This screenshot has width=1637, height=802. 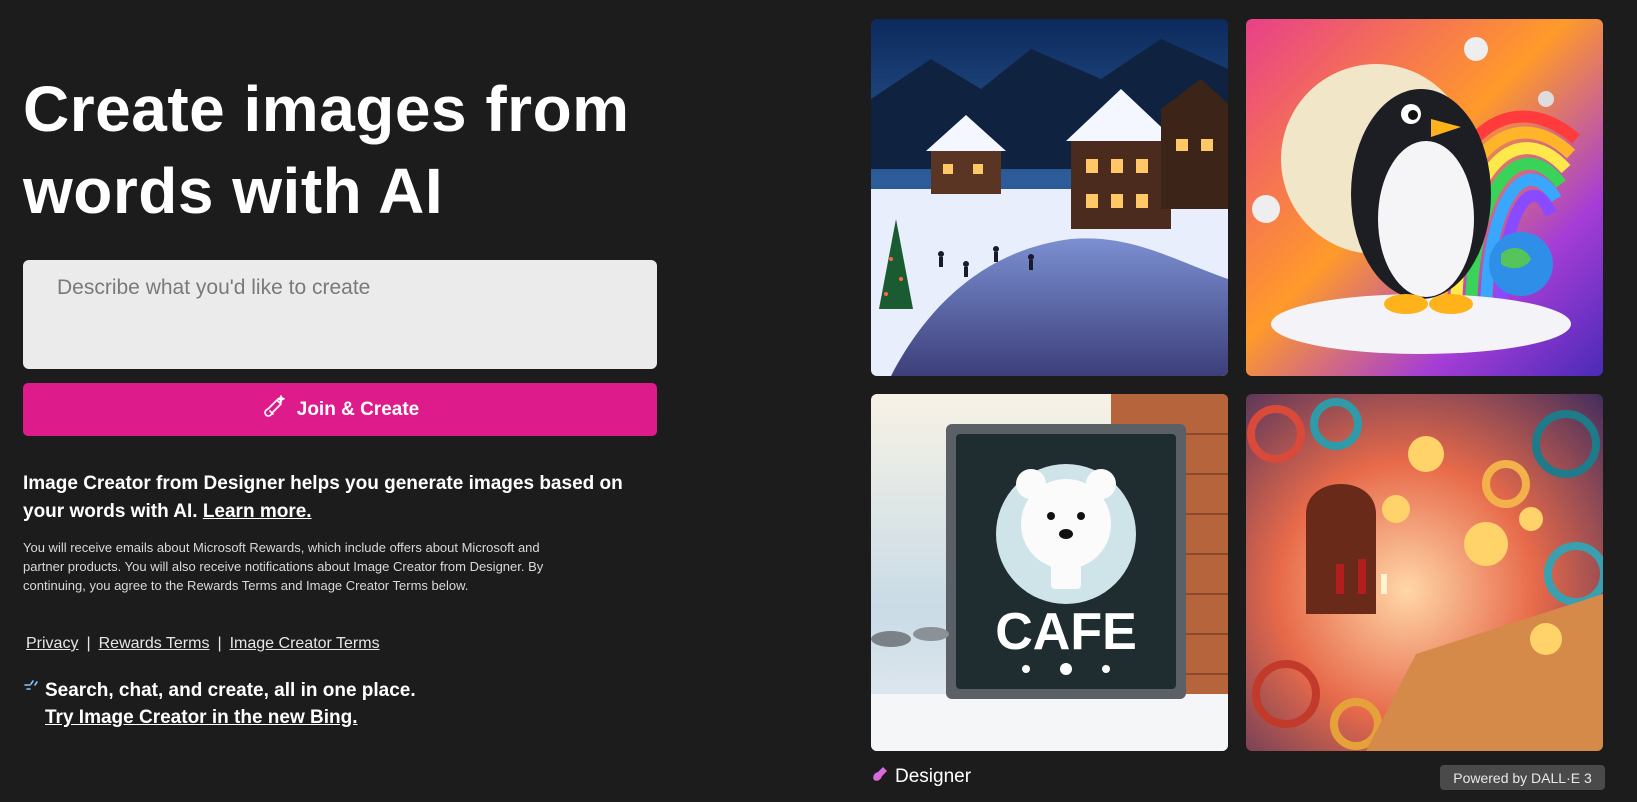 I want to click on designer-logo-icon, so click(x=880, y=777).